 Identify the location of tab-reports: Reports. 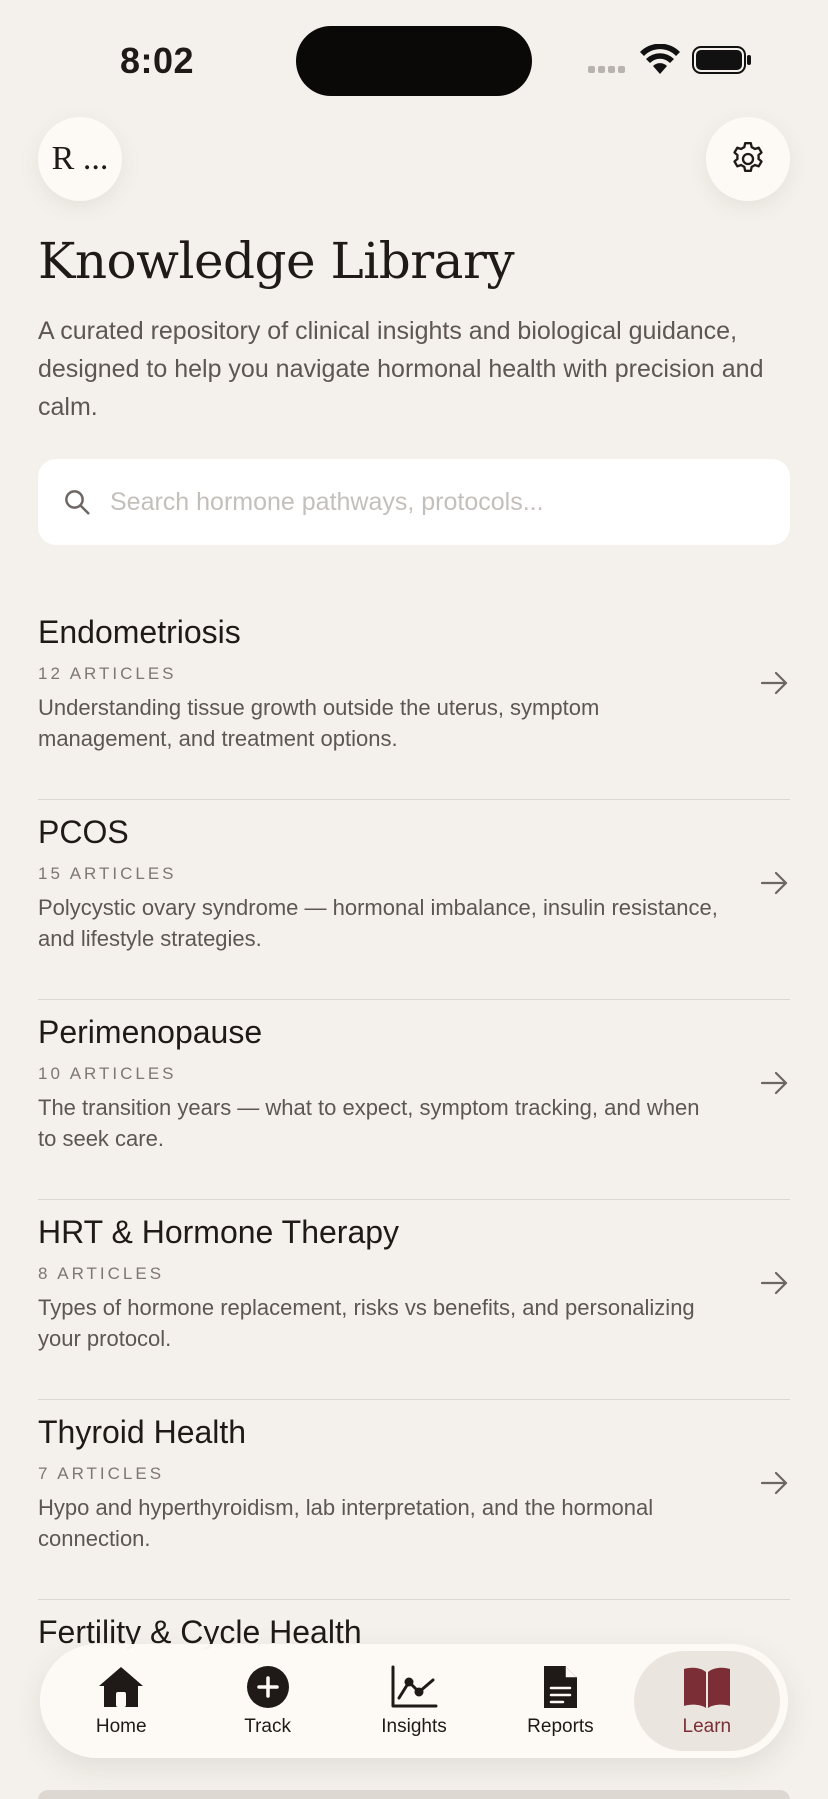
(560, 1701).